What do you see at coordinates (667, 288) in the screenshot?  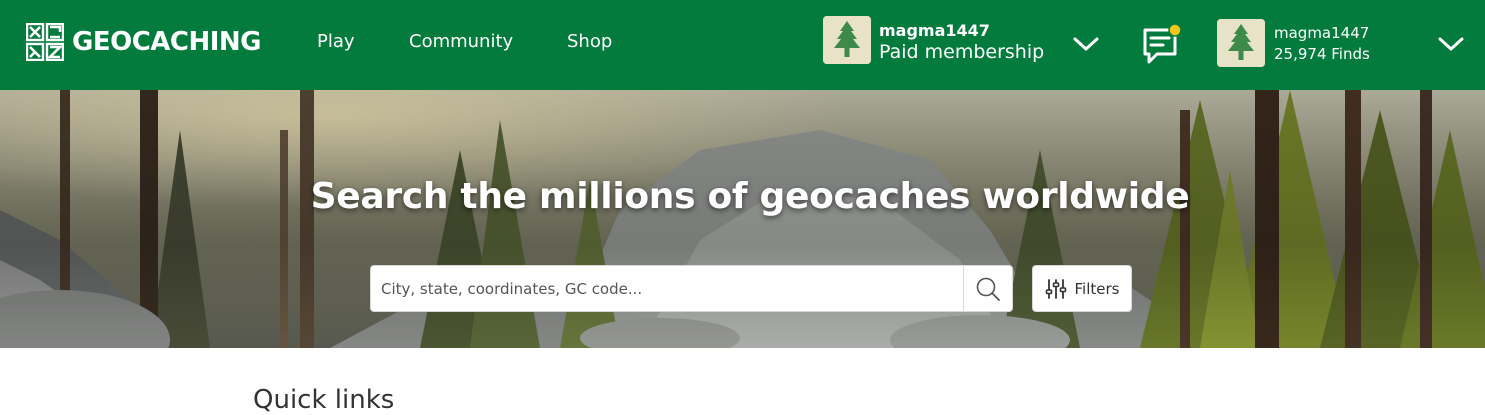 I see `search-input` at bounding box center [667, 288].